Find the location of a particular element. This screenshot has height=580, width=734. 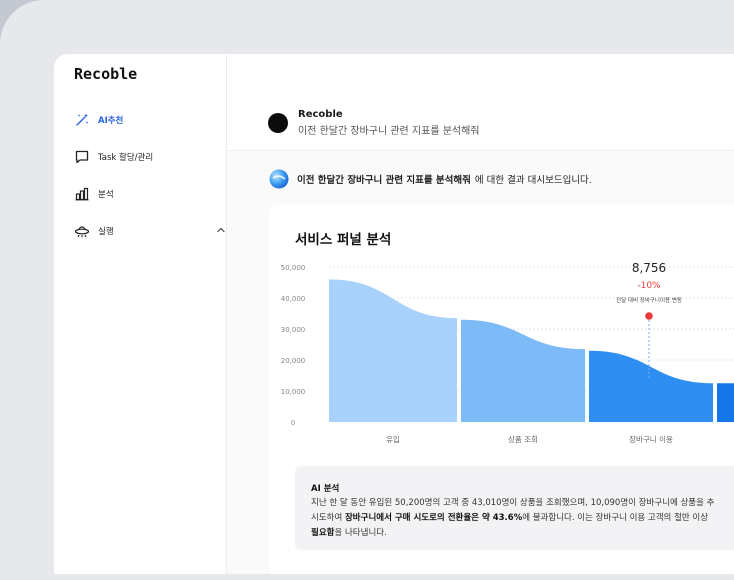

card-title: 서비스 퍼널 분석 is located at coordinates (343, 240).